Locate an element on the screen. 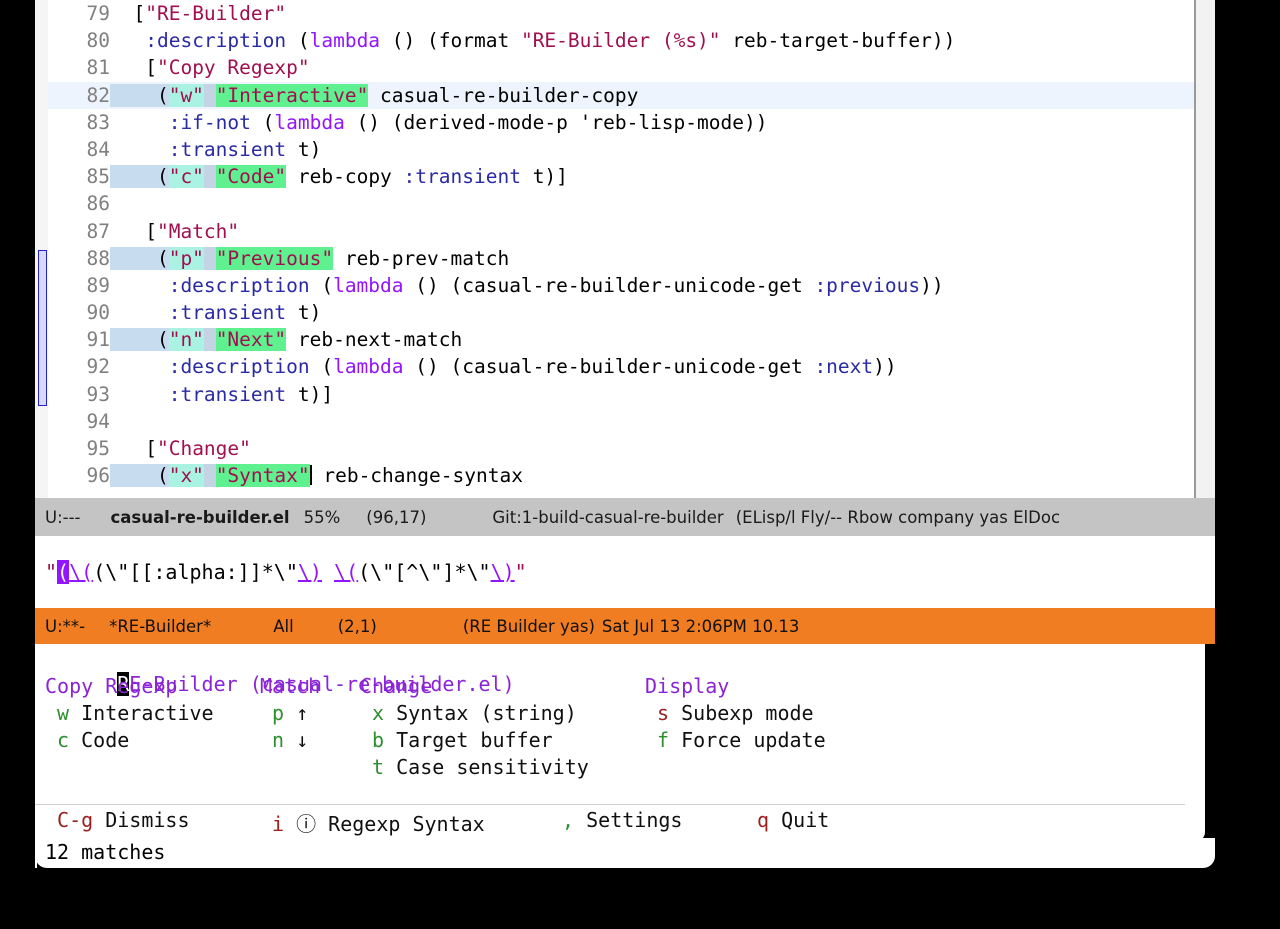  line-number: 87 is located at coordinates (98, 231).